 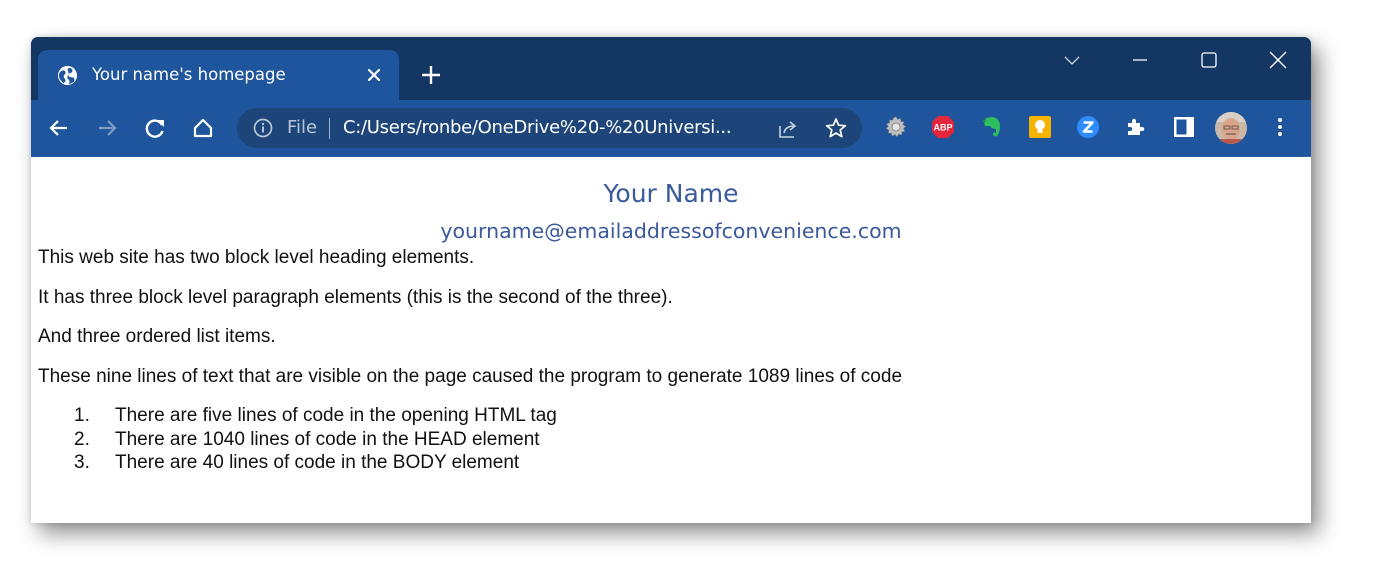 What do you see at coordinates (1088, 127) in the screenshot?
I see `zoom-z-icon` at bounding box center [1088, 127].